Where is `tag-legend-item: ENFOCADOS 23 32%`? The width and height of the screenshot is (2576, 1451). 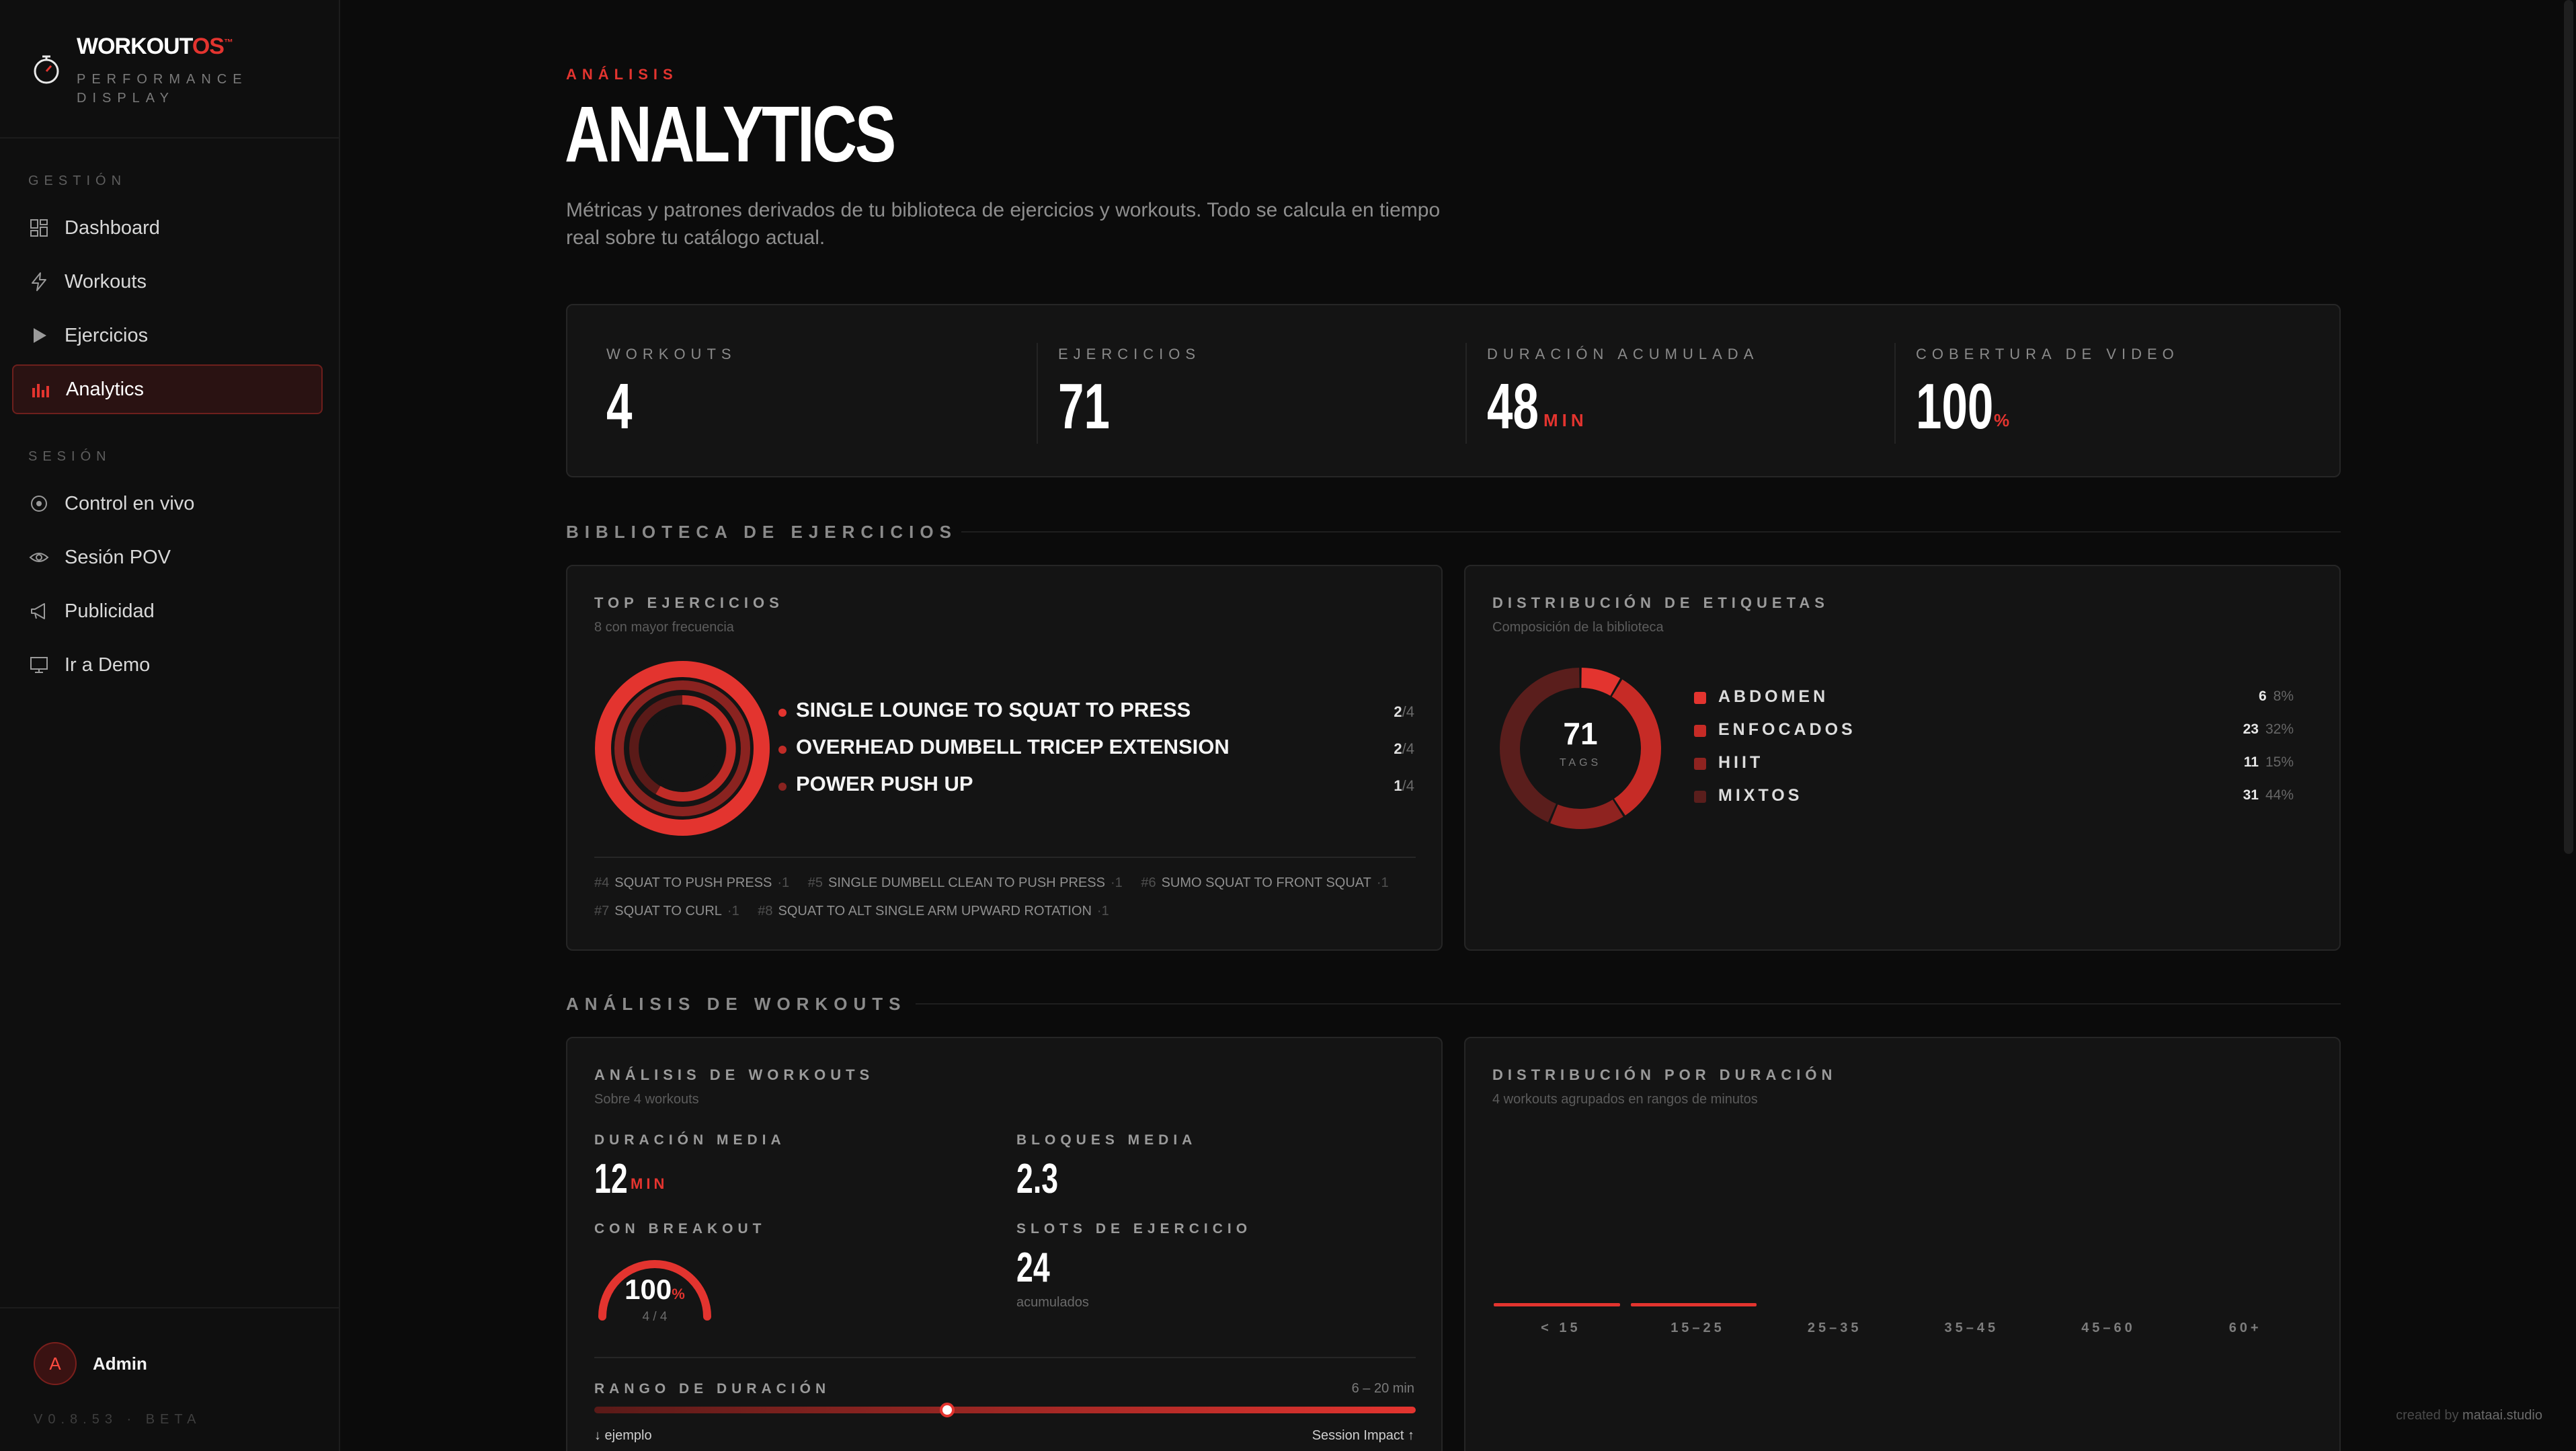
tag-legend-item: ENFOCADOS 23 32% is located at coordinates (1994, 731).